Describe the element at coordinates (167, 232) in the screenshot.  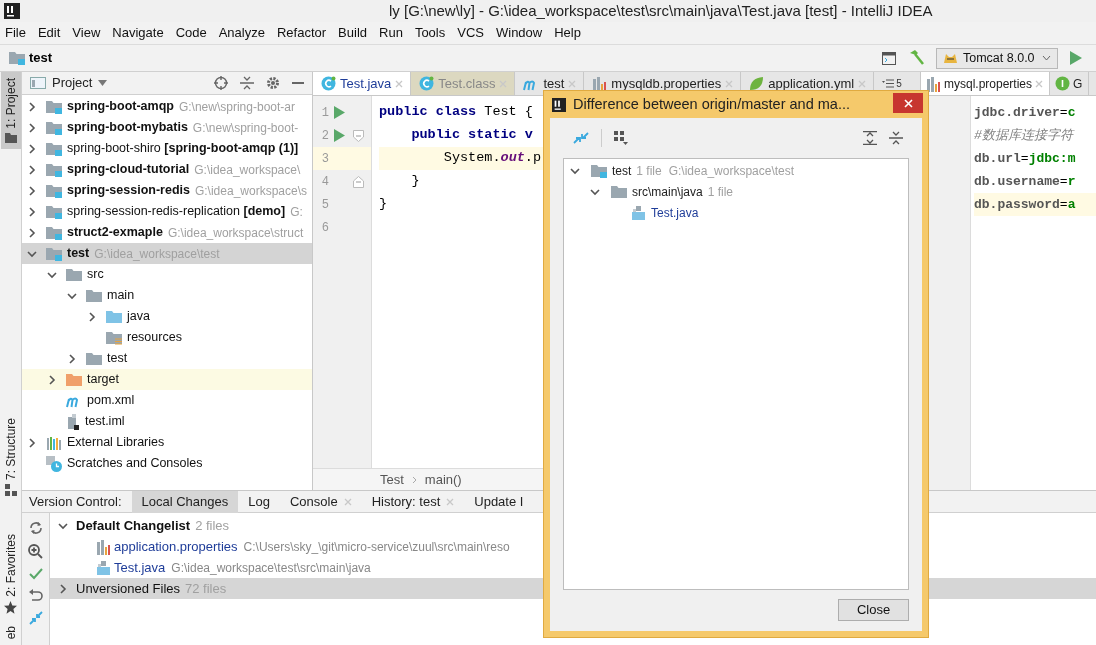
I see `tree-item: struct2-exmaple G:\idea_workspace\struct` at that location.